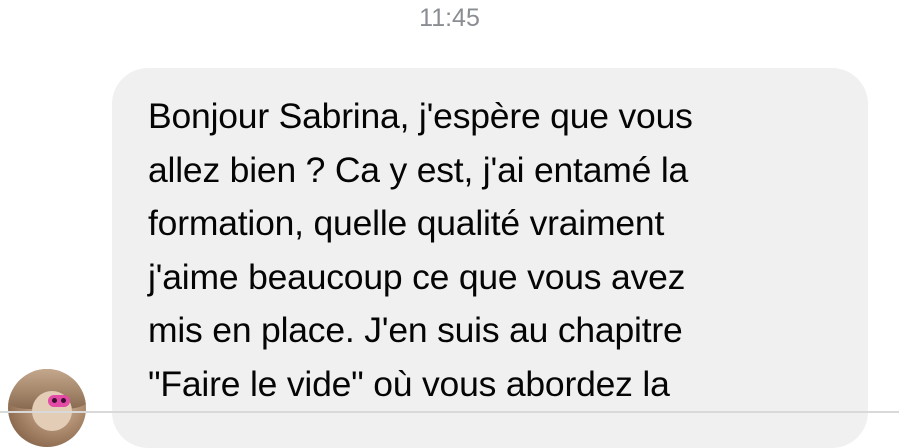  I want to click on avatar-pink-badge-icon, so click(59, 401).